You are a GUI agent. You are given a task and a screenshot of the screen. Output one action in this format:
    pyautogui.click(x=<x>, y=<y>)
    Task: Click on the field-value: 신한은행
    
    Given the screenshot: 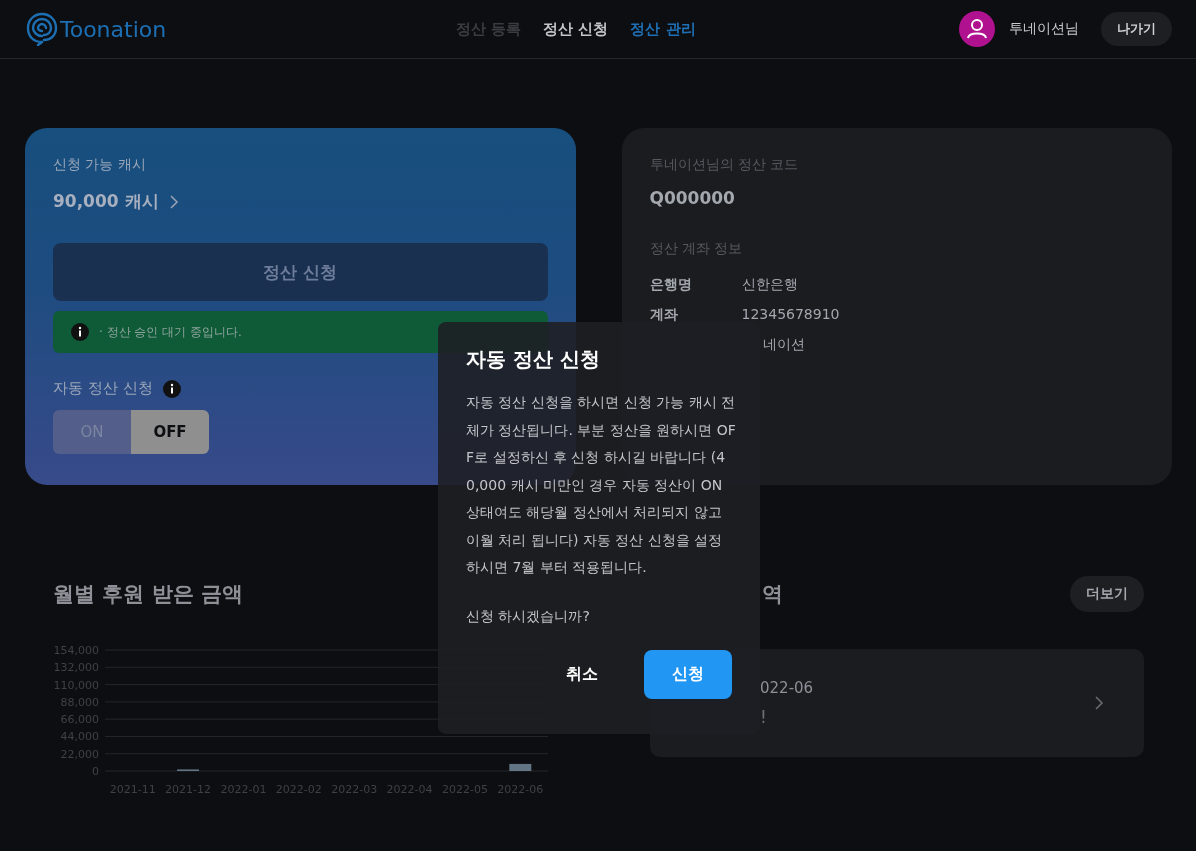 What is the action you would take?
    pyautogui.click(x=769, y=285)
    